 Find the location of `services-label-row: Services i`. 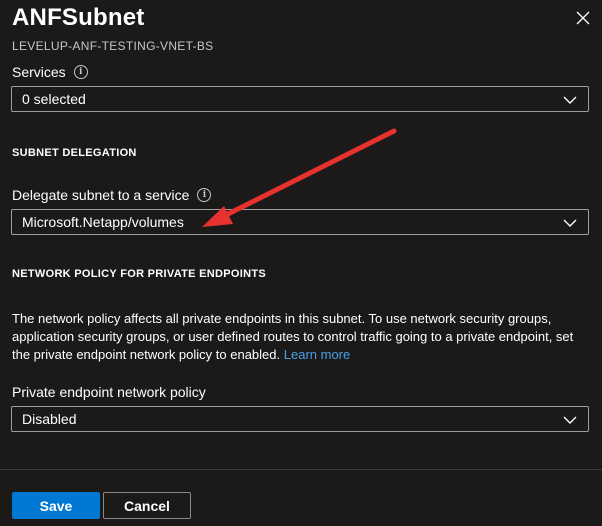

services-label-row: Services i is located at coordinates (50, 72).